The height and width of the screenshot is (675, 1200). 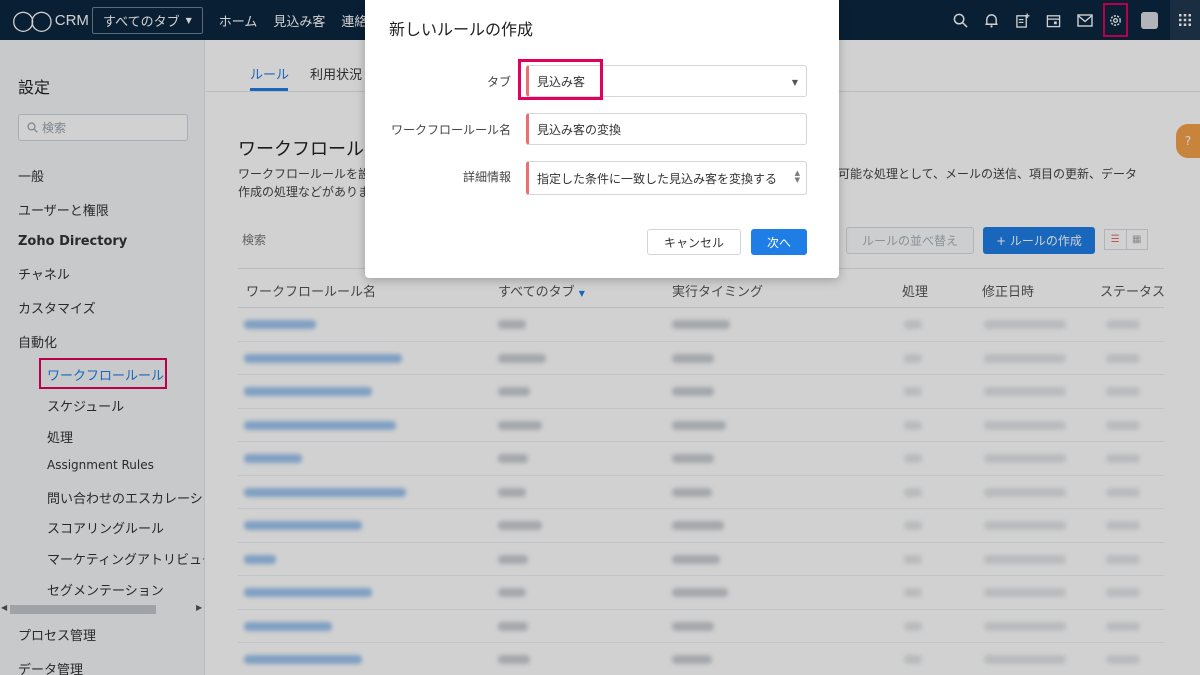 I want to click on tab-field-label: タブ, so click(x=498, y=82).